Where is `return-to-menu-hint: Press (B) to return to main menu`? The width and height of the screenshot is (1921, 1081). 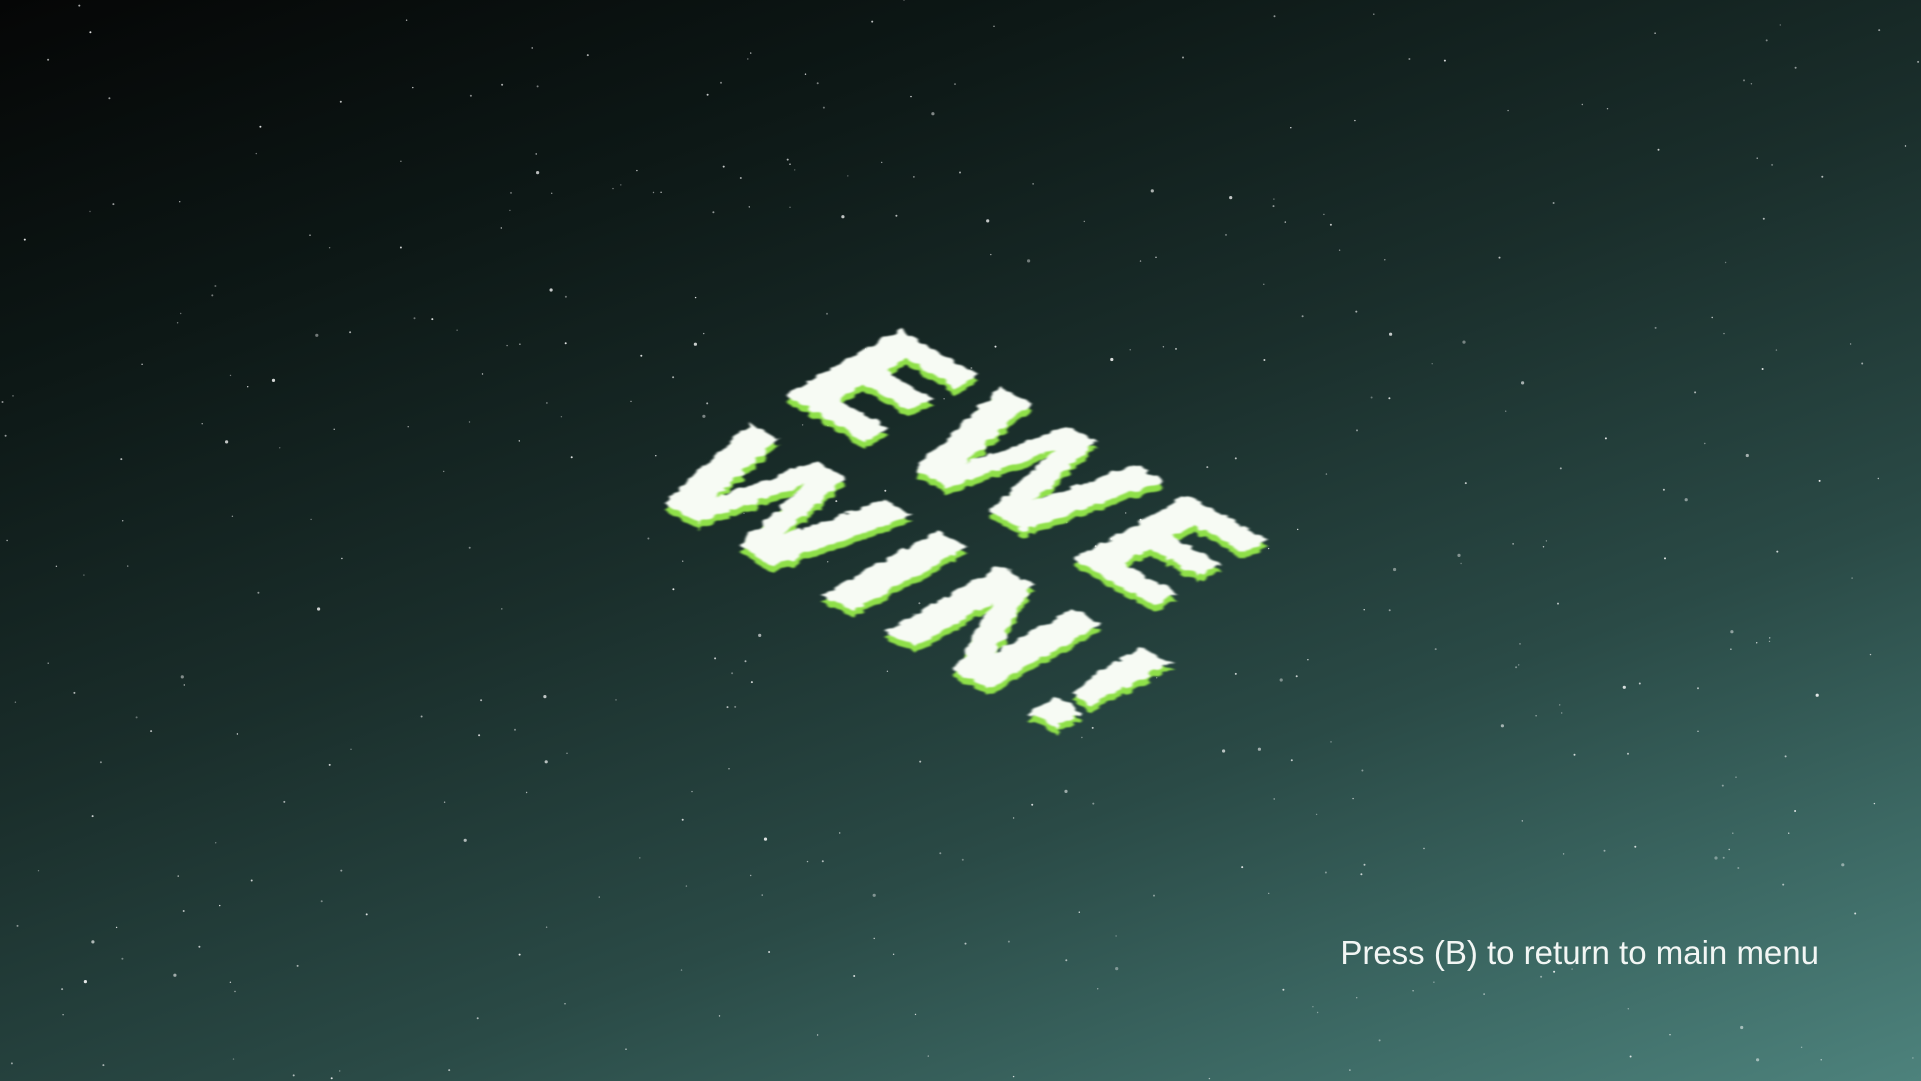 return-to-menu-hint: Press (B) to return to main menu is located at coordinates (1579, 952).